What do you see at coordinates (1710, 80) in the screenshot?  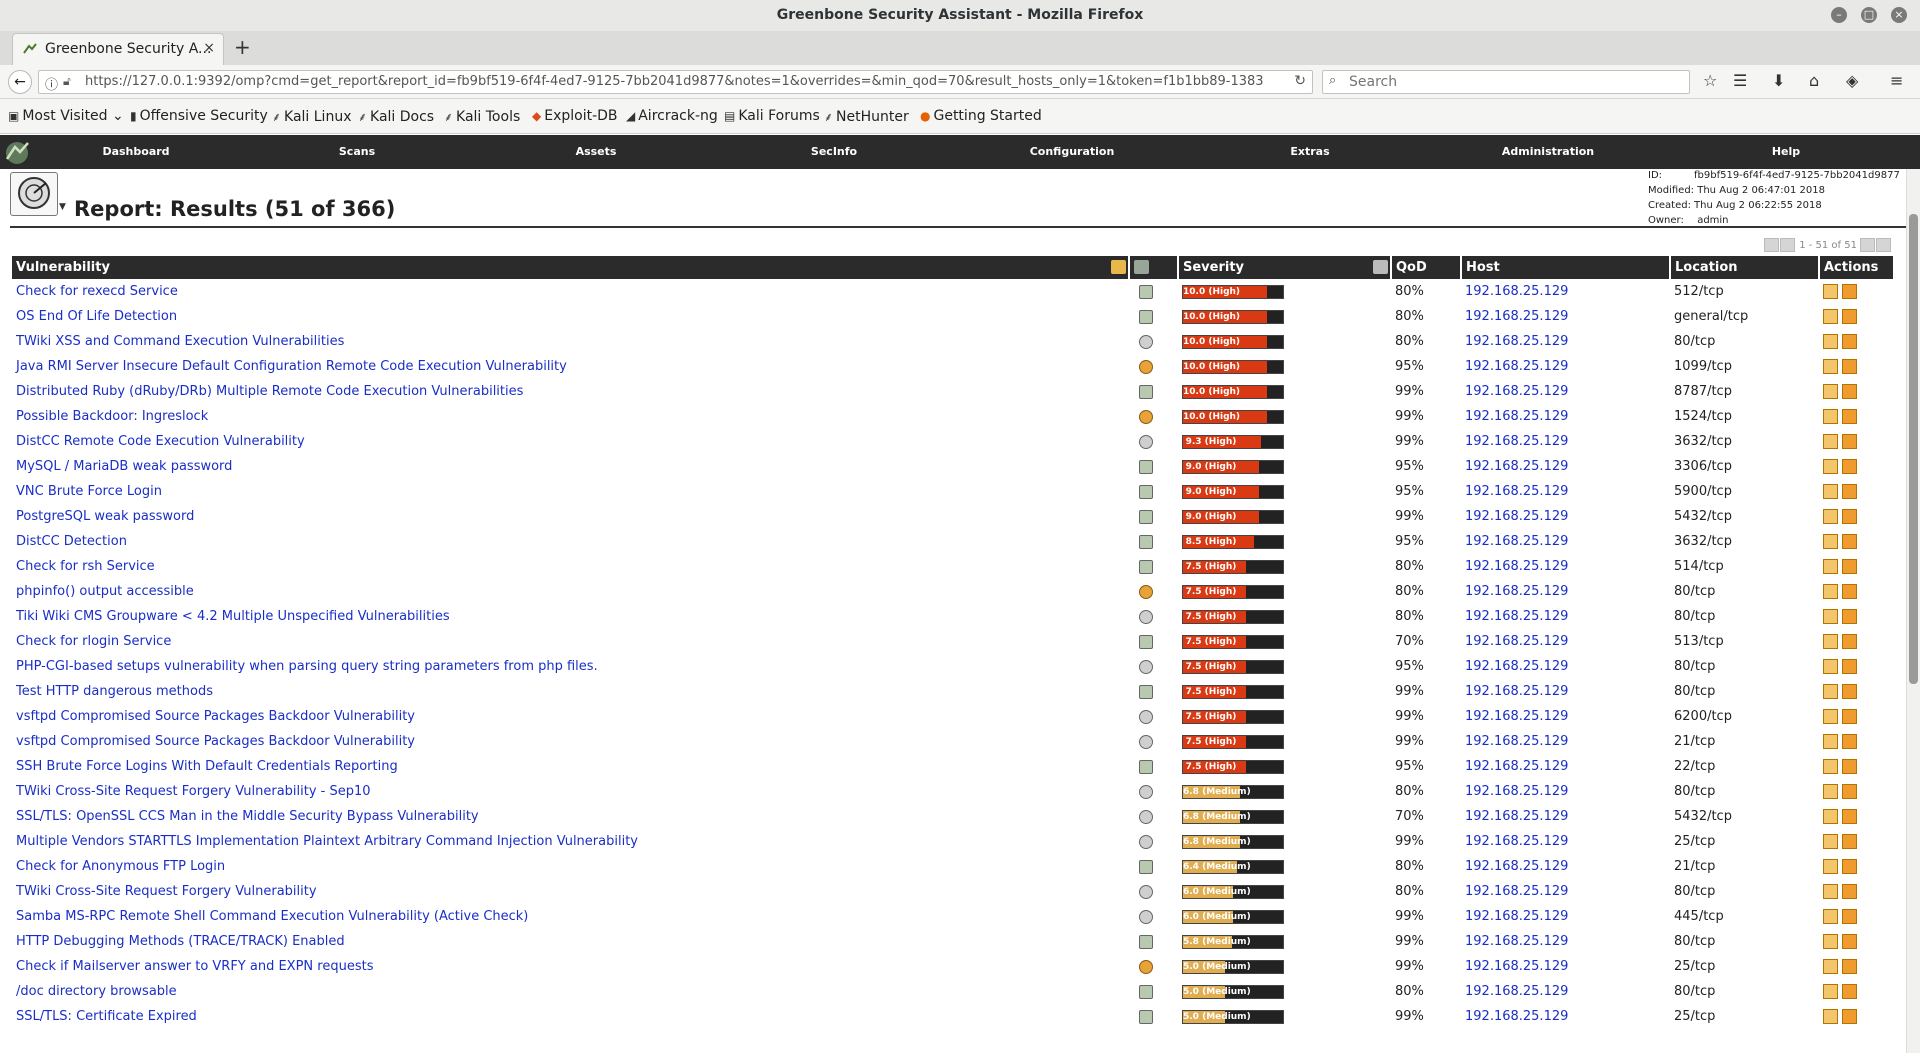 I see `bookmark-star-icon: ☆` at bounding box center [1710, 80].